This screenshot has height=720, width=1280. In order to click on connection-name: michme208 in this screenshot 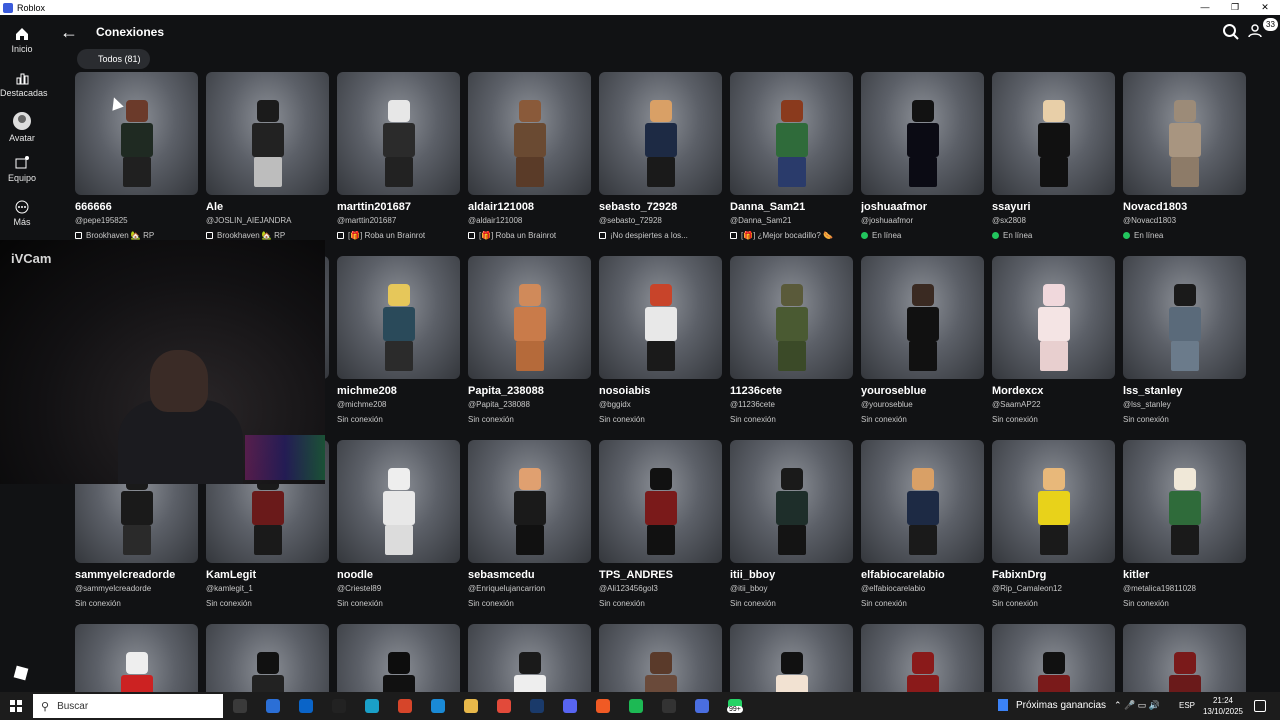, I will do `click(398, 391)`.